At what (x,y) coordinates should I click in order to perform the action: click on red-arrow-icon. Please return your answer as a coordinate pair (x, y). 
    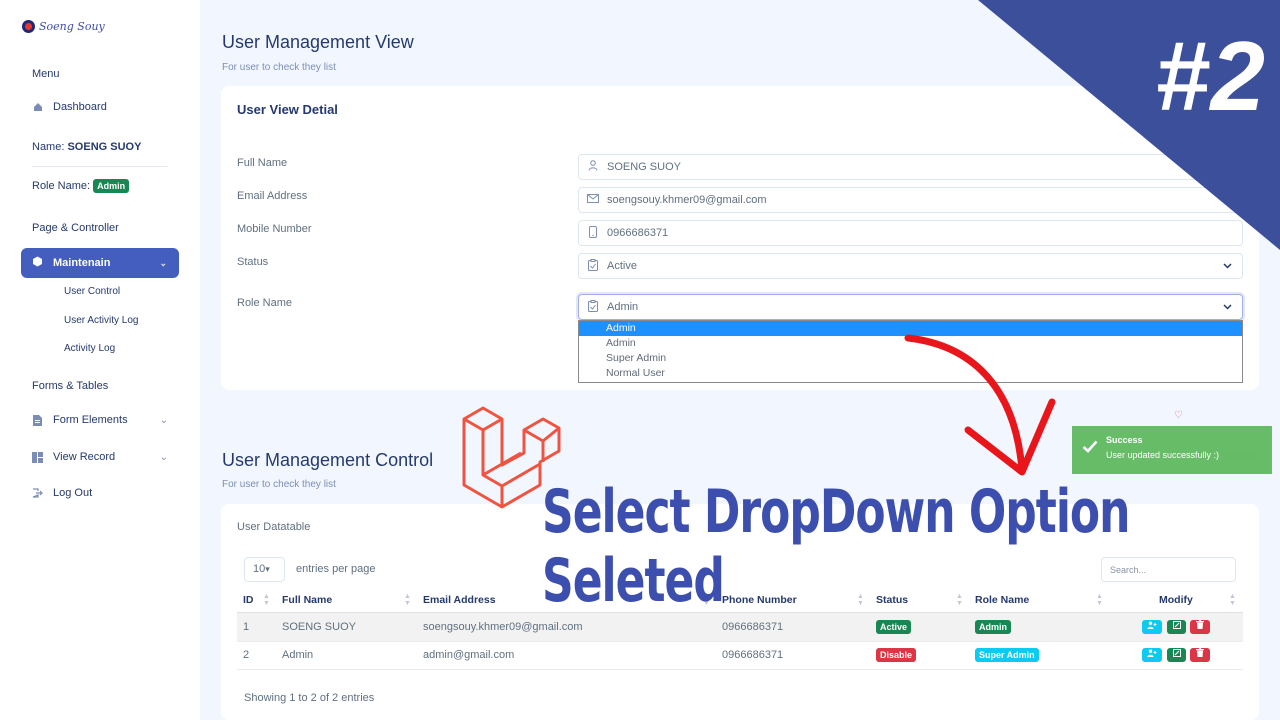
    Looking at the image, I should click on (980, 405).